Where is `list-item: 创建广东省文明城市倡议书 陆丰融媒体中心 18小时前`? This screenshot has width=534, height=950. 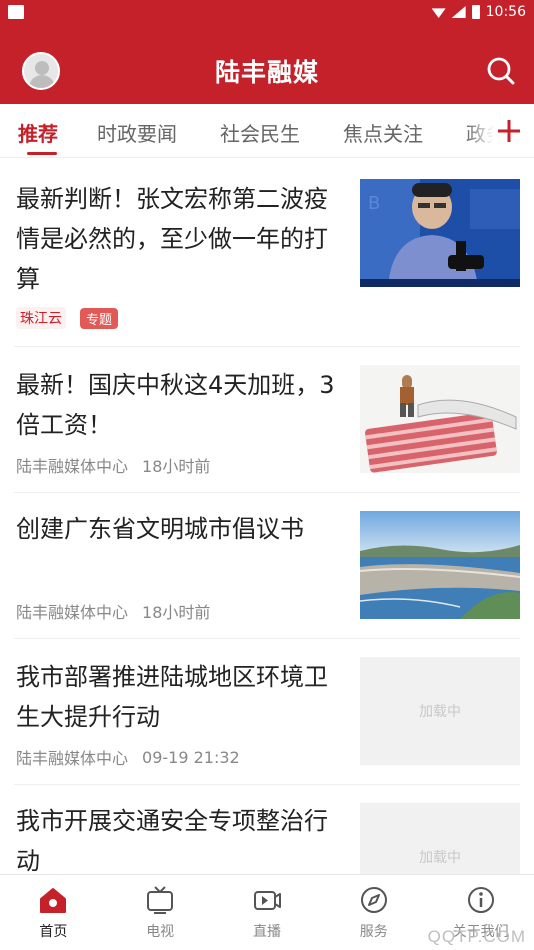 list-item: 创建广东省文明城市倡议书 陆丰融媒体中心 18小时前 is located at coordinates (267, 566).